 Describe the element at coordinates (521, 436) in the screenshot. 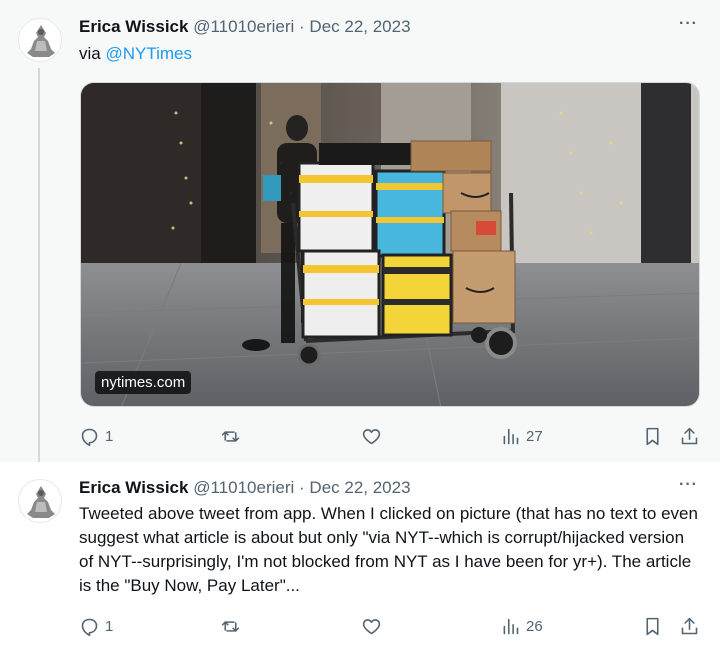

I see `views-button: 27` at that location.